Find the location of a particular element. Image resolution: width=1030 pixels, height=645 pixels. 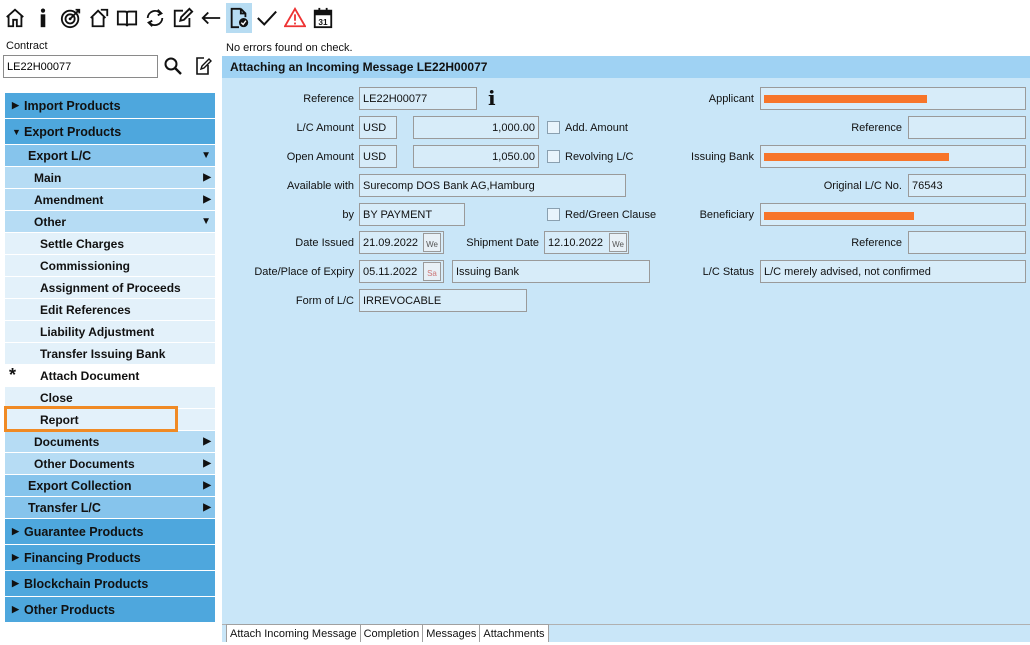

lc-amount-label: L/C Amount is located at coordinates (325, 128).